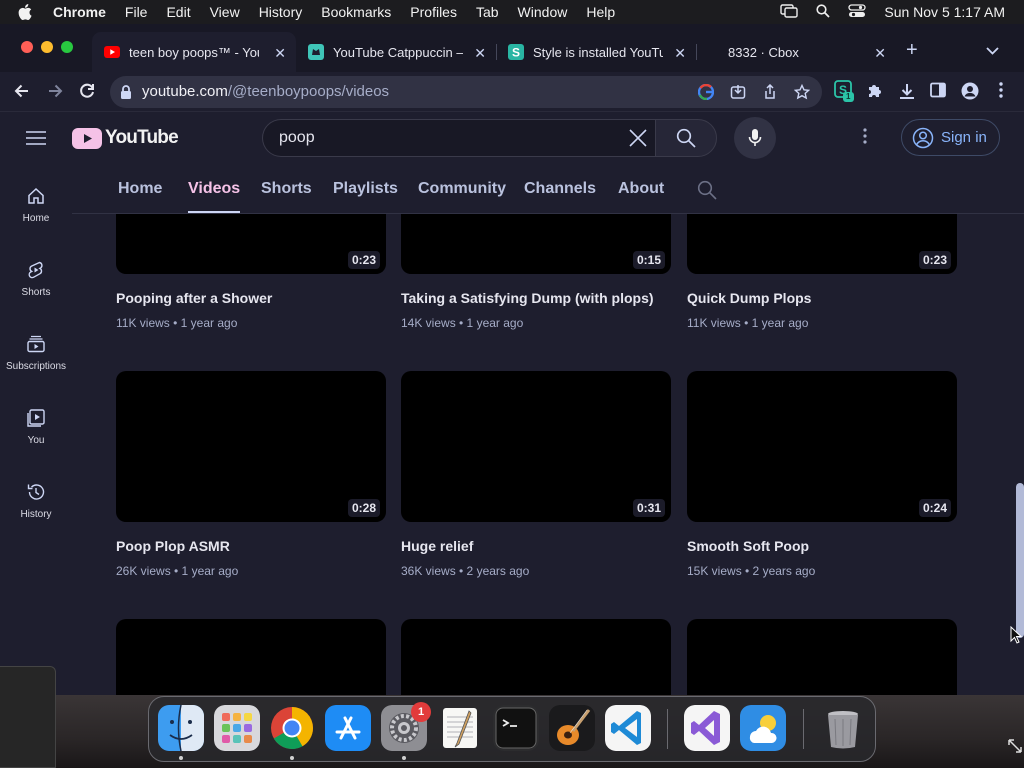 The height and width of the screenshot is (768, 1024). I want to click on tab-community: Community, so click(462, 189).